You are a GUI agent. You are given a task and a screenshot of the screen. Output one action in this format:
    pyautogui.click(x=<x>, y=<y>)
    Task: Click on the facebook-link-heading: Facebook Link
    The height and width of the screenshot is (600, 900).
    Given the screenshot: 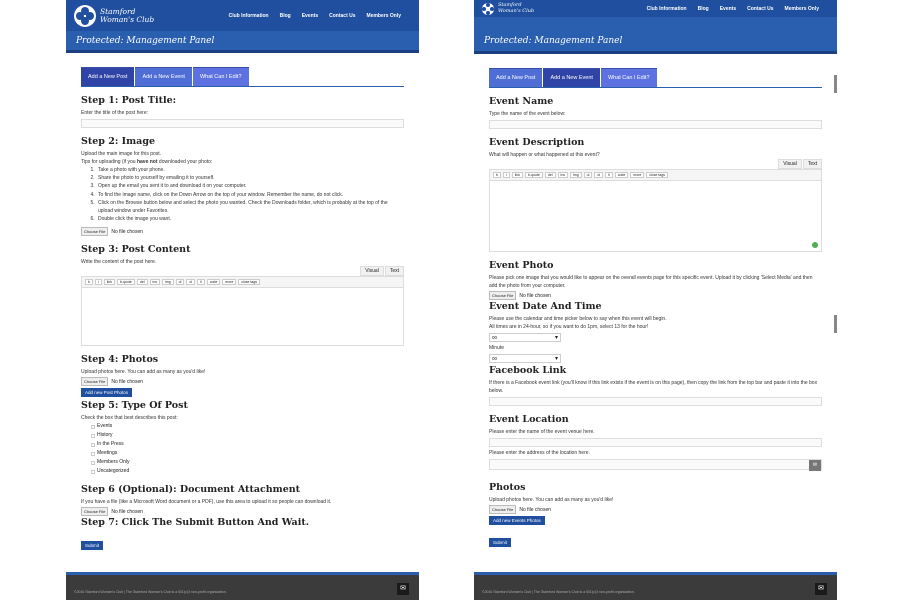 What is the action you would take?
    pyautogui.click(x=528, y=370)
    